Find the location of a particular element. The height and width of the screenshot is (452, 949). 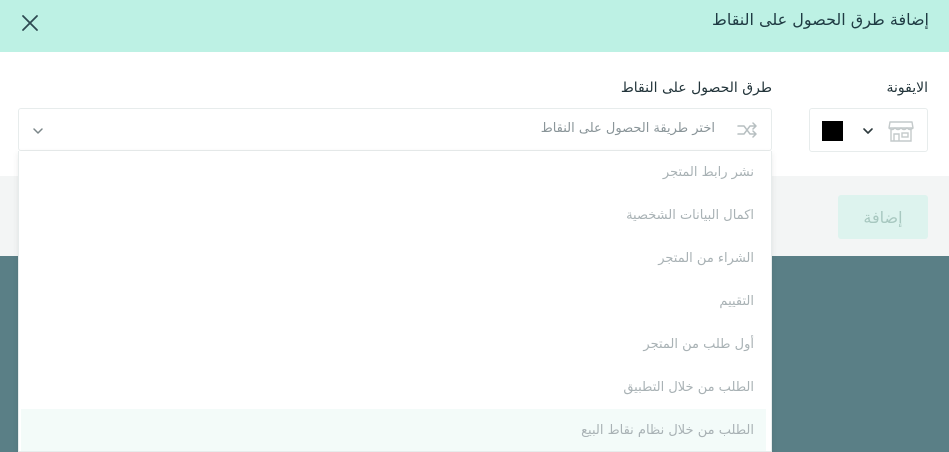

dropdown-option: نشر رابط المتجر is located at coordinates (393, 172).